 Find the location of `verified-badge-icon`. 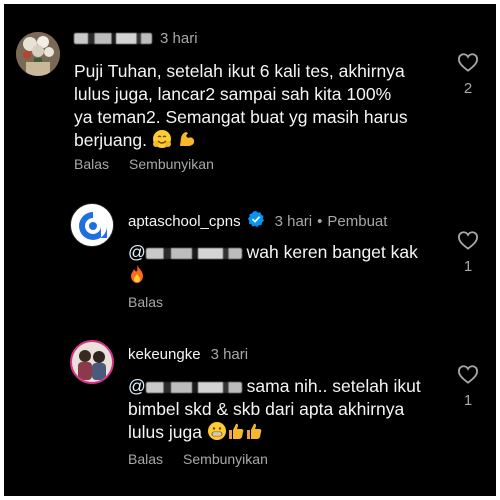

verified-badge-icon is located at coordinates (256, 221).